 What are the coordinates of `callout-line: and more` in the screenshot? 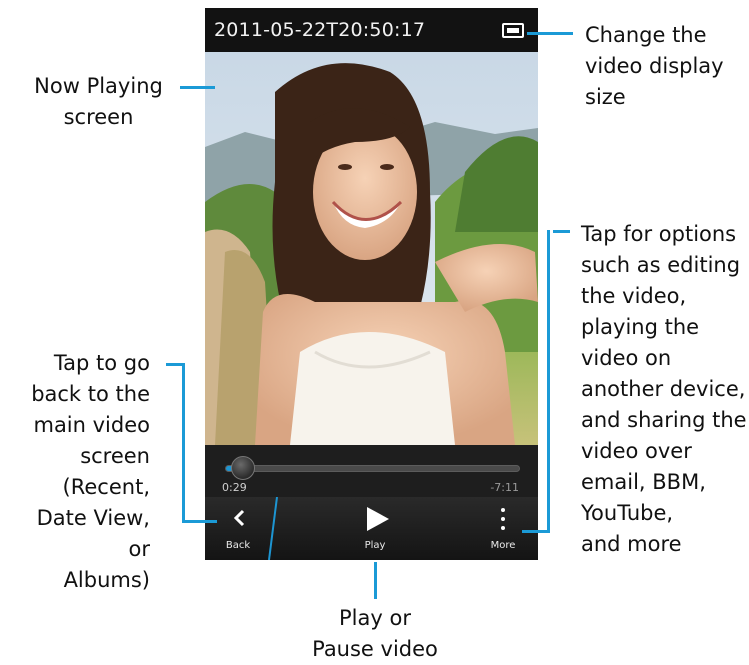 It's located at (631, 544).